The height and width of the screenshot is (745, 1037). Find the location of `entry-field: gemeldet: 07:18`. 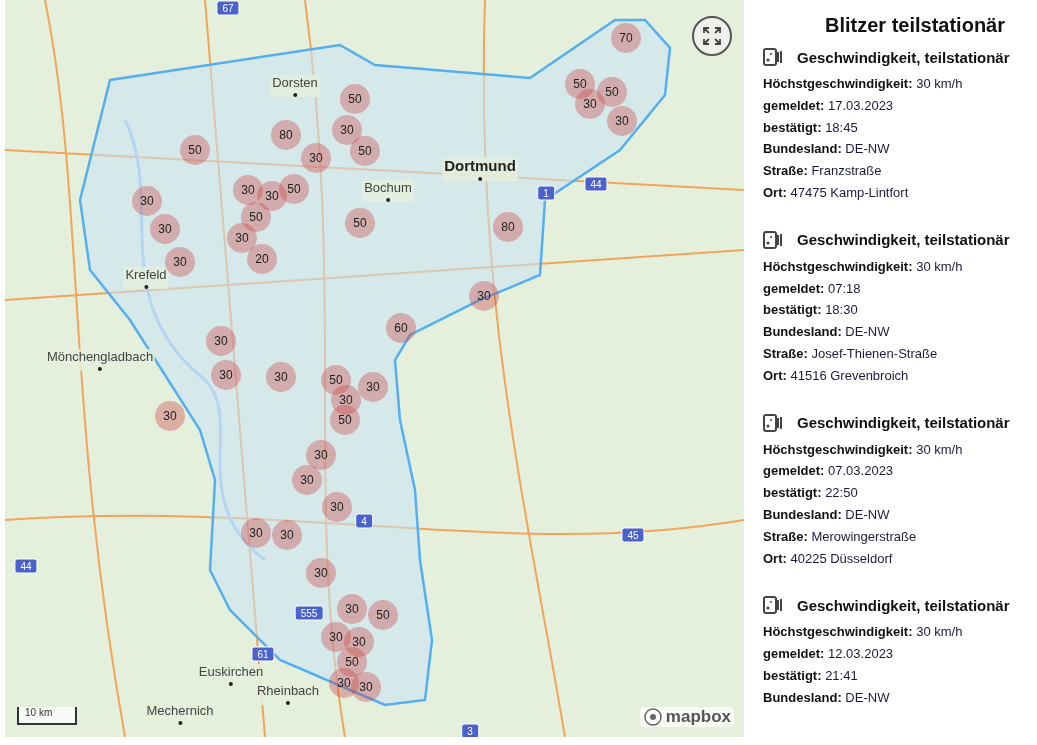

entry-field: gemeldet: 07:18 is located at coordinates (900, 288).